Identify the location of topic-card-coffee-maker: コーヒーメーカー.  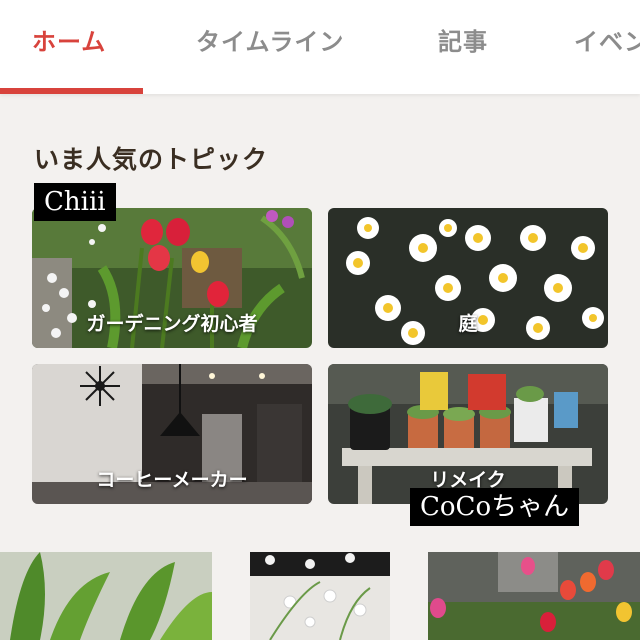
(172, 434).